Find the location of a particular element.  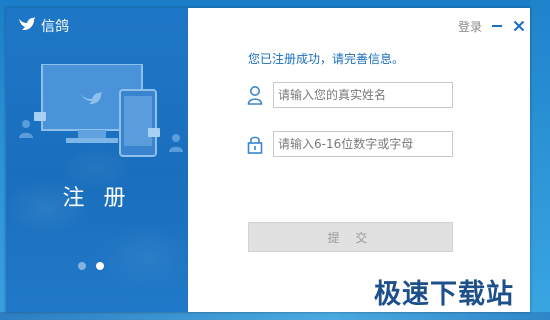

devices-illustration is located at coordinates (101, 118).